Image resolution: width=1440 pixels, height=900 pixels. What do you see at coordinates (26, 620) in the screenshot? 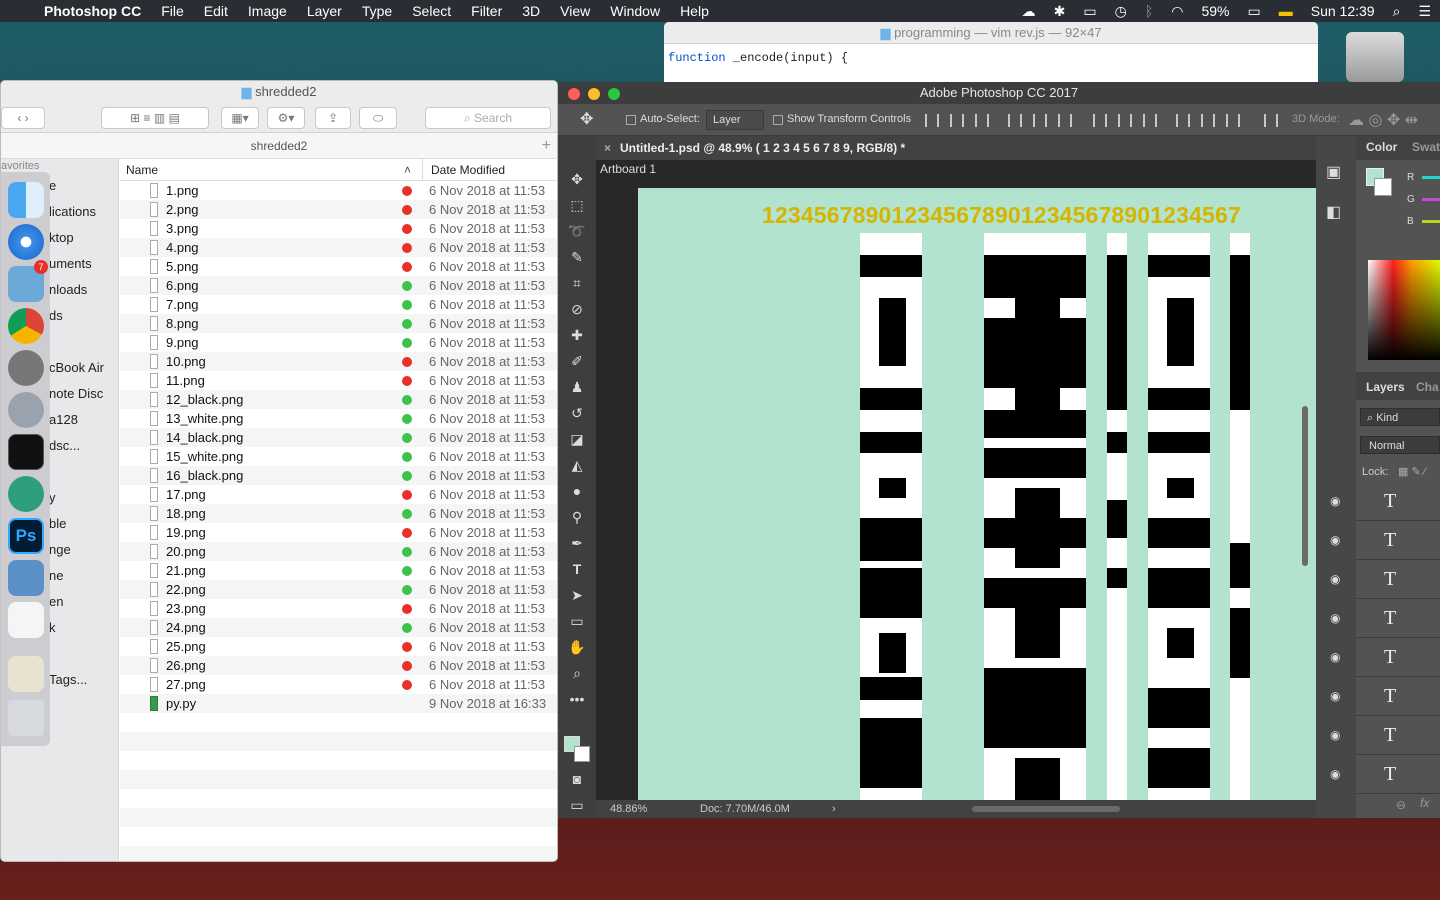
I see `textedit-app-icon` at bounding box center [26, 620].